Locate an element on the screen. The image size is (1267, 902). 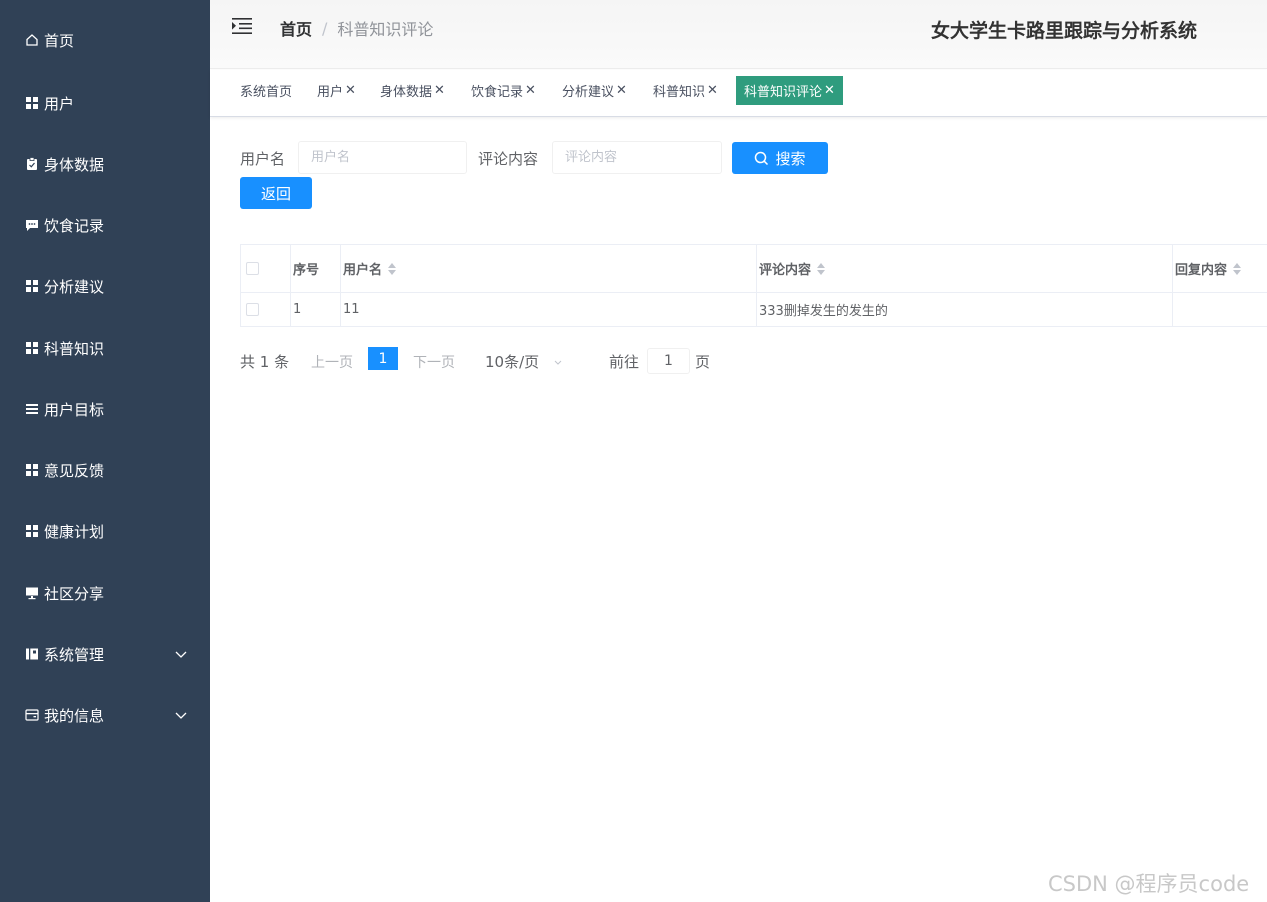
sidebar-item-label: 社区分享 is located at coordinates (74, 593).